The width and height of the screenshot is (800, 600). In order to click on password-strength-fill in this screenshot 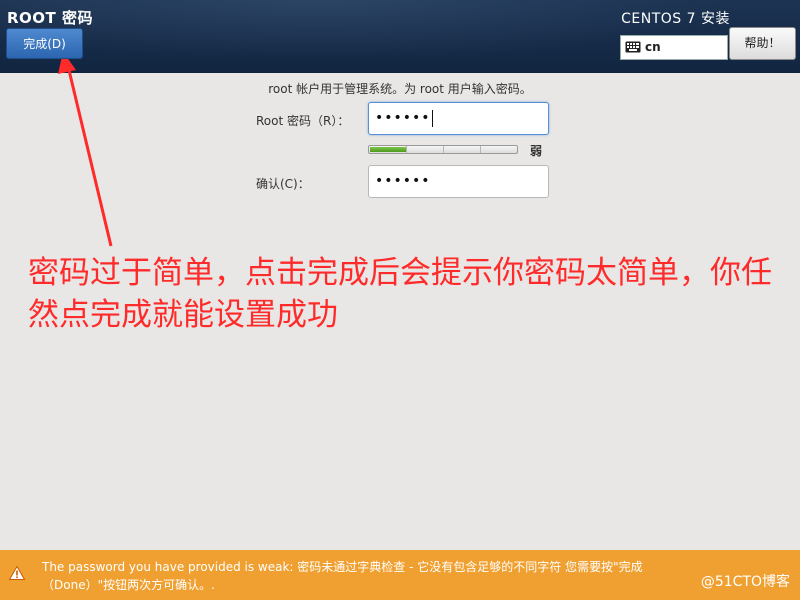, I will do `click(388, 149)`.